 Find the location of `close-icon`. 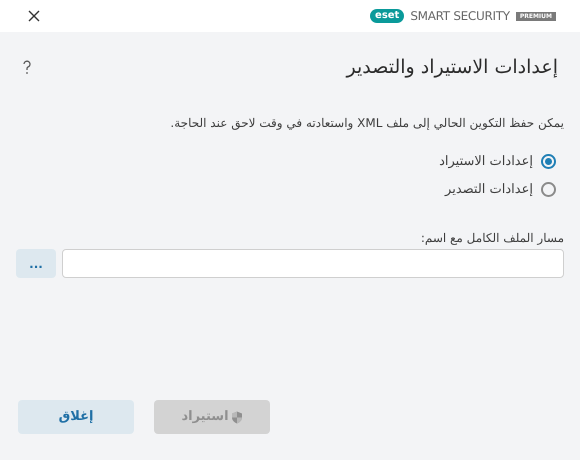

close-icon is located at coordinates (34, 16).